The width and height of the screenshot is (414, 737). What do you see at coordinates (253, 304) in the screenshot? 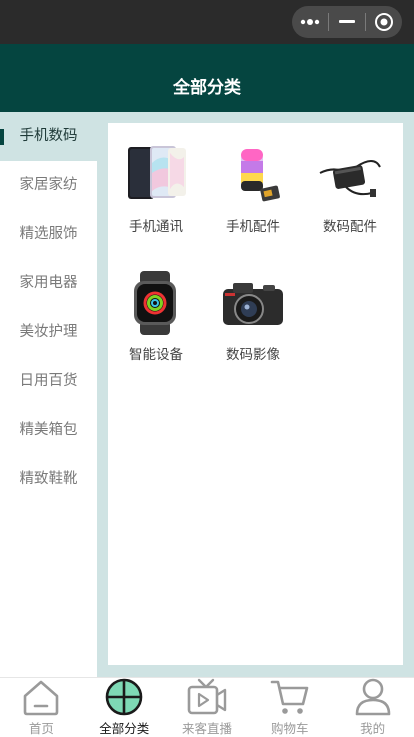
I see `camera-image` at bounding box center [253, 304].